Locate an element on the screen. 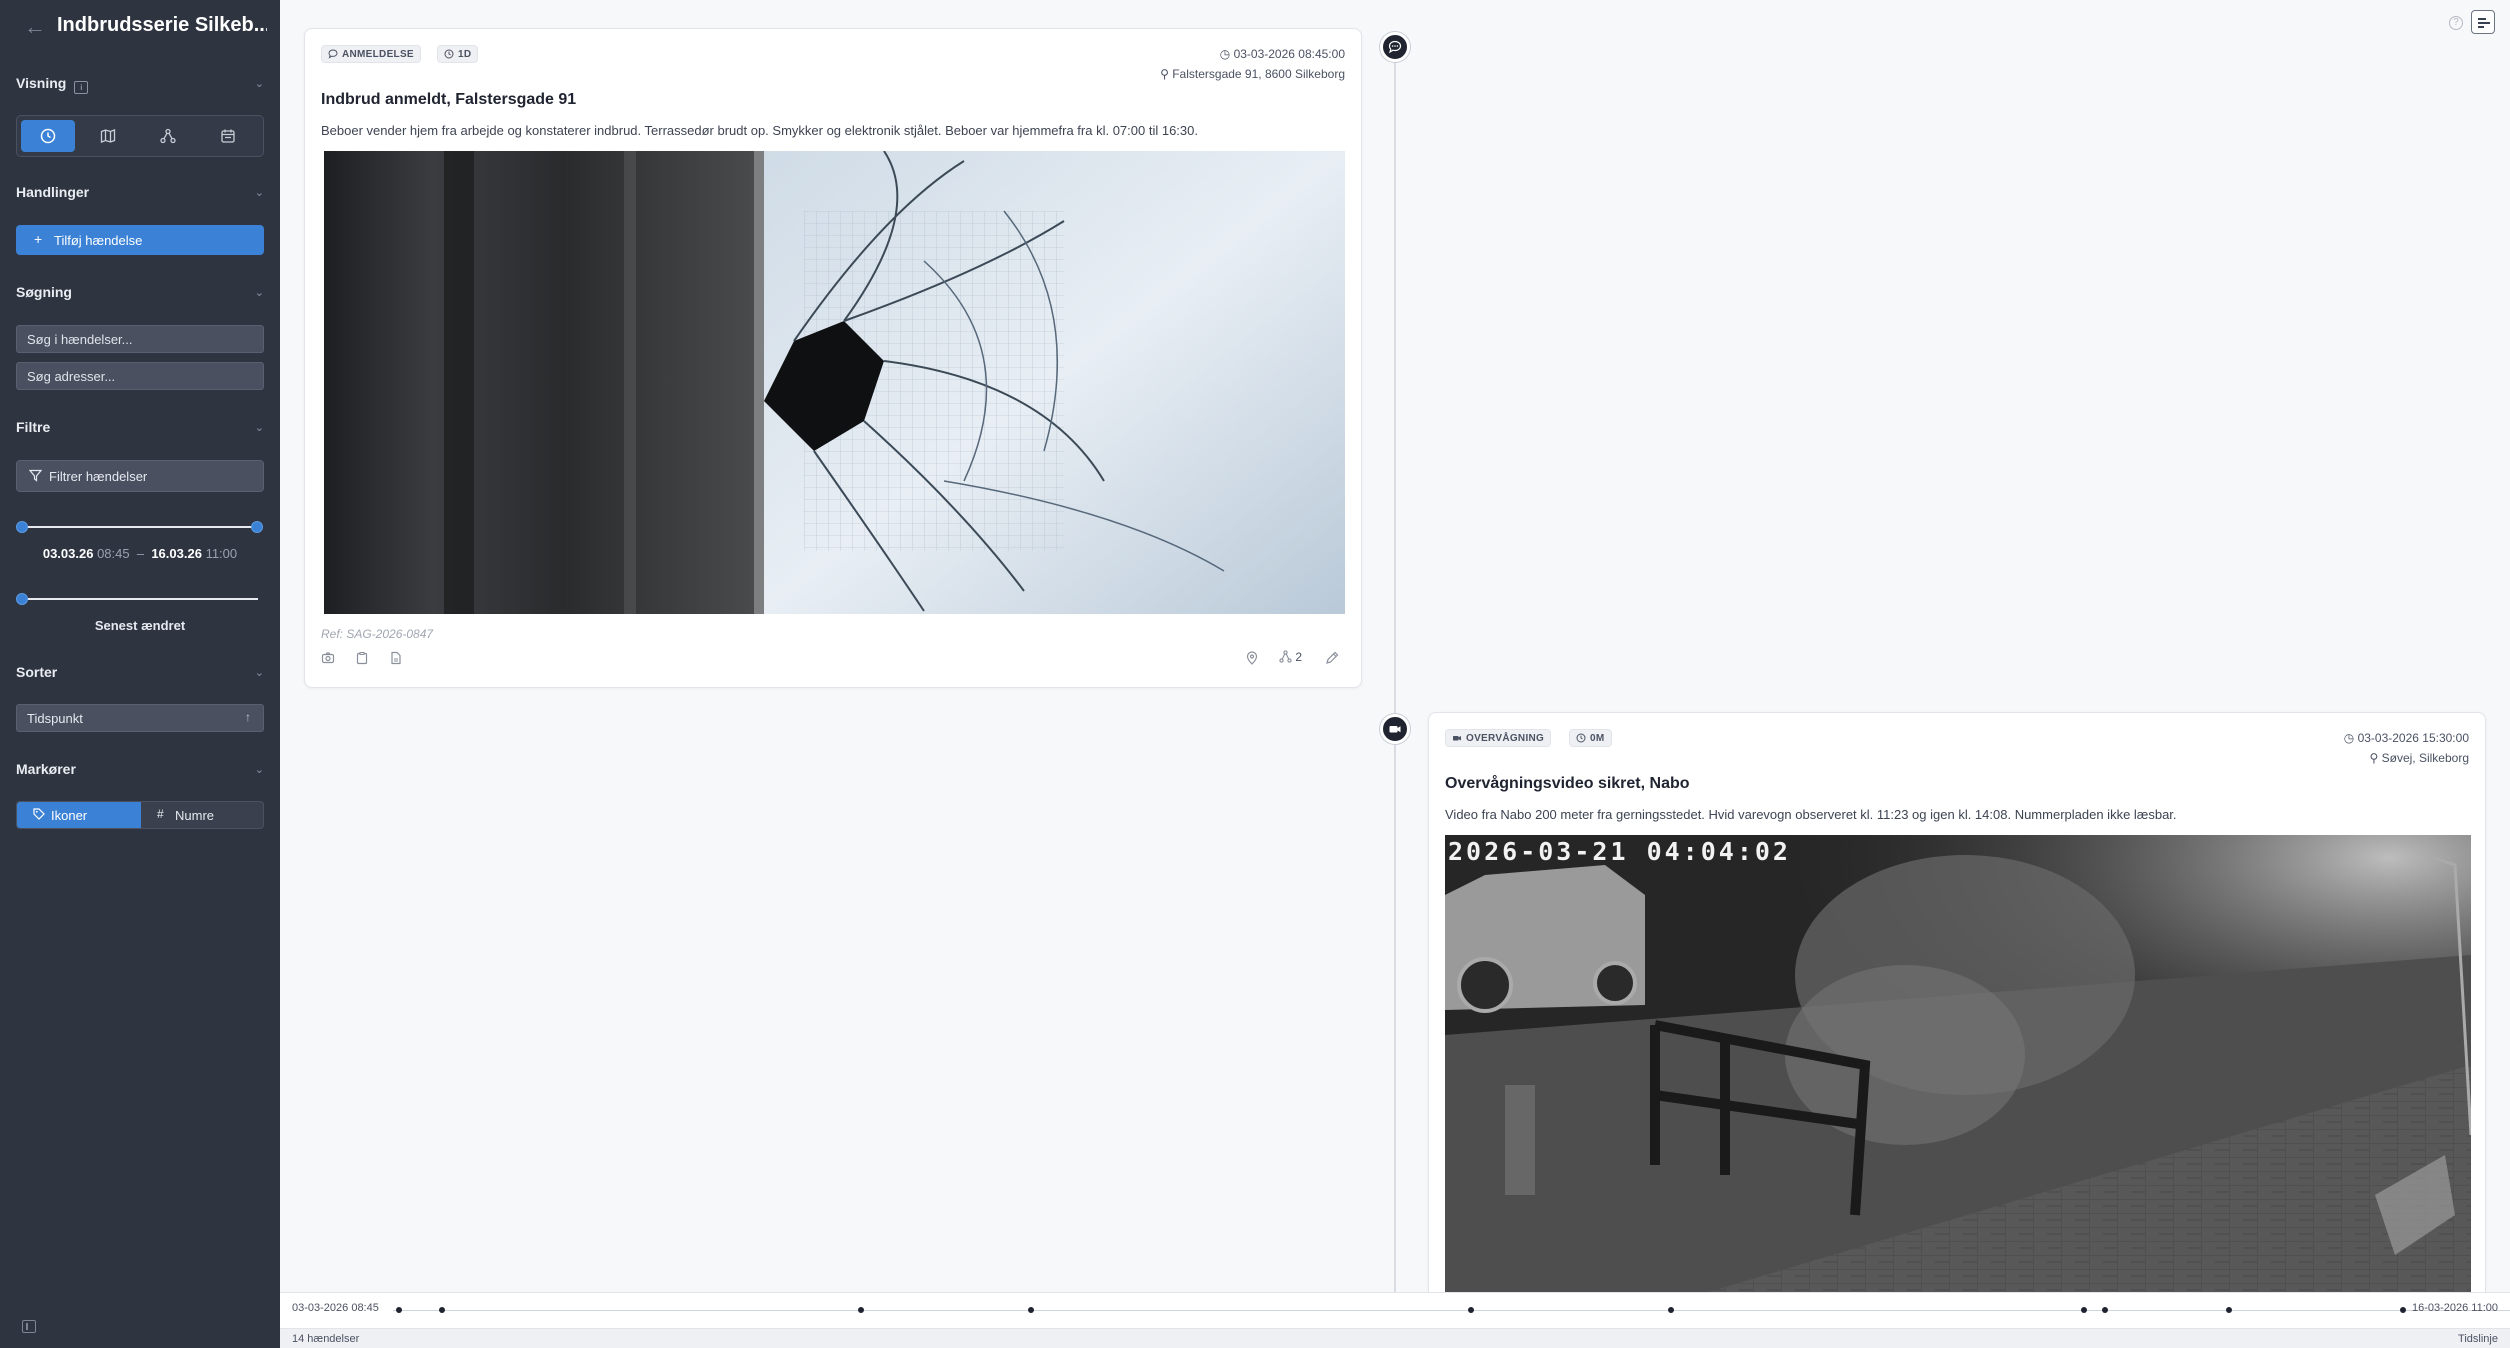 This screenshot has height=1348, width=2510. camera-icon is located at coordinates (328, 658).